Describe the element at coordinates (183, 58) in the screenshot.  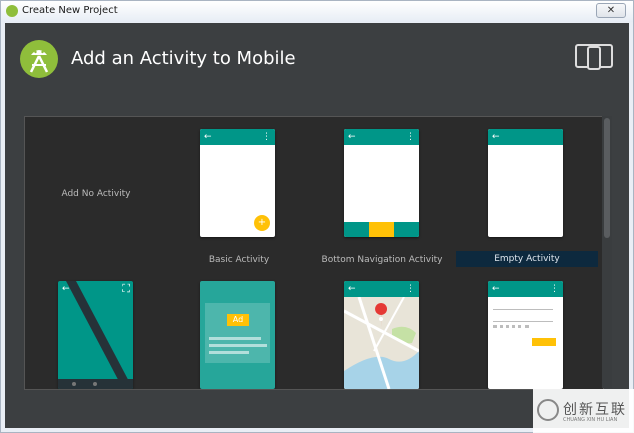
I see `page-title: Add an Activity to Mobile` at that location.